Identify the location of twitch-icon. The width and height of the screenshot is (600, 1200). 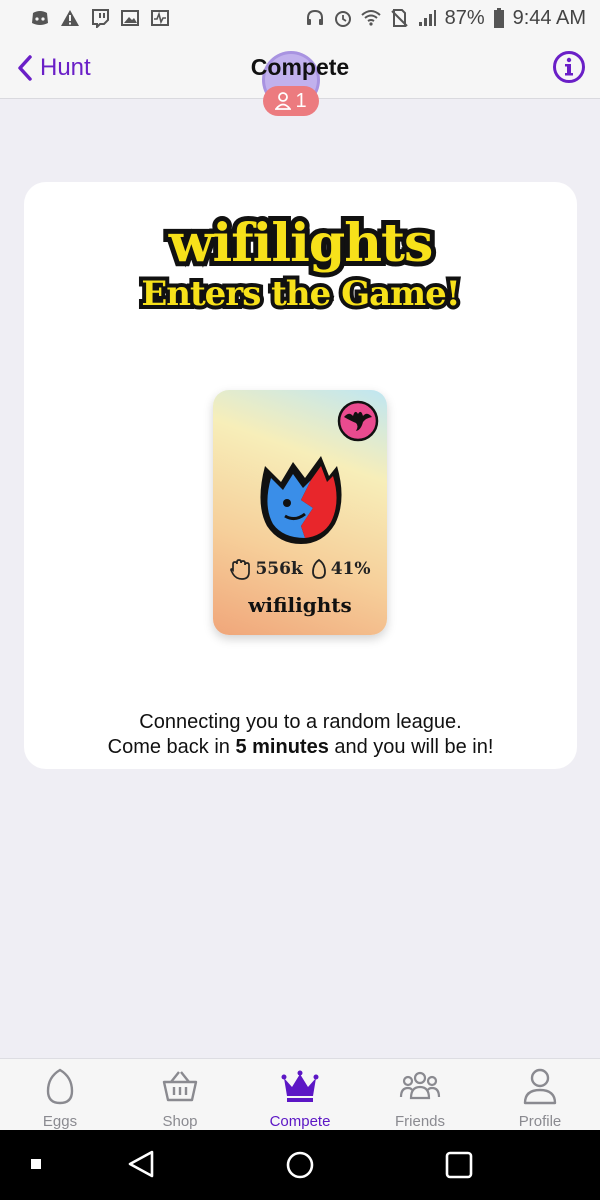
(100, 18).